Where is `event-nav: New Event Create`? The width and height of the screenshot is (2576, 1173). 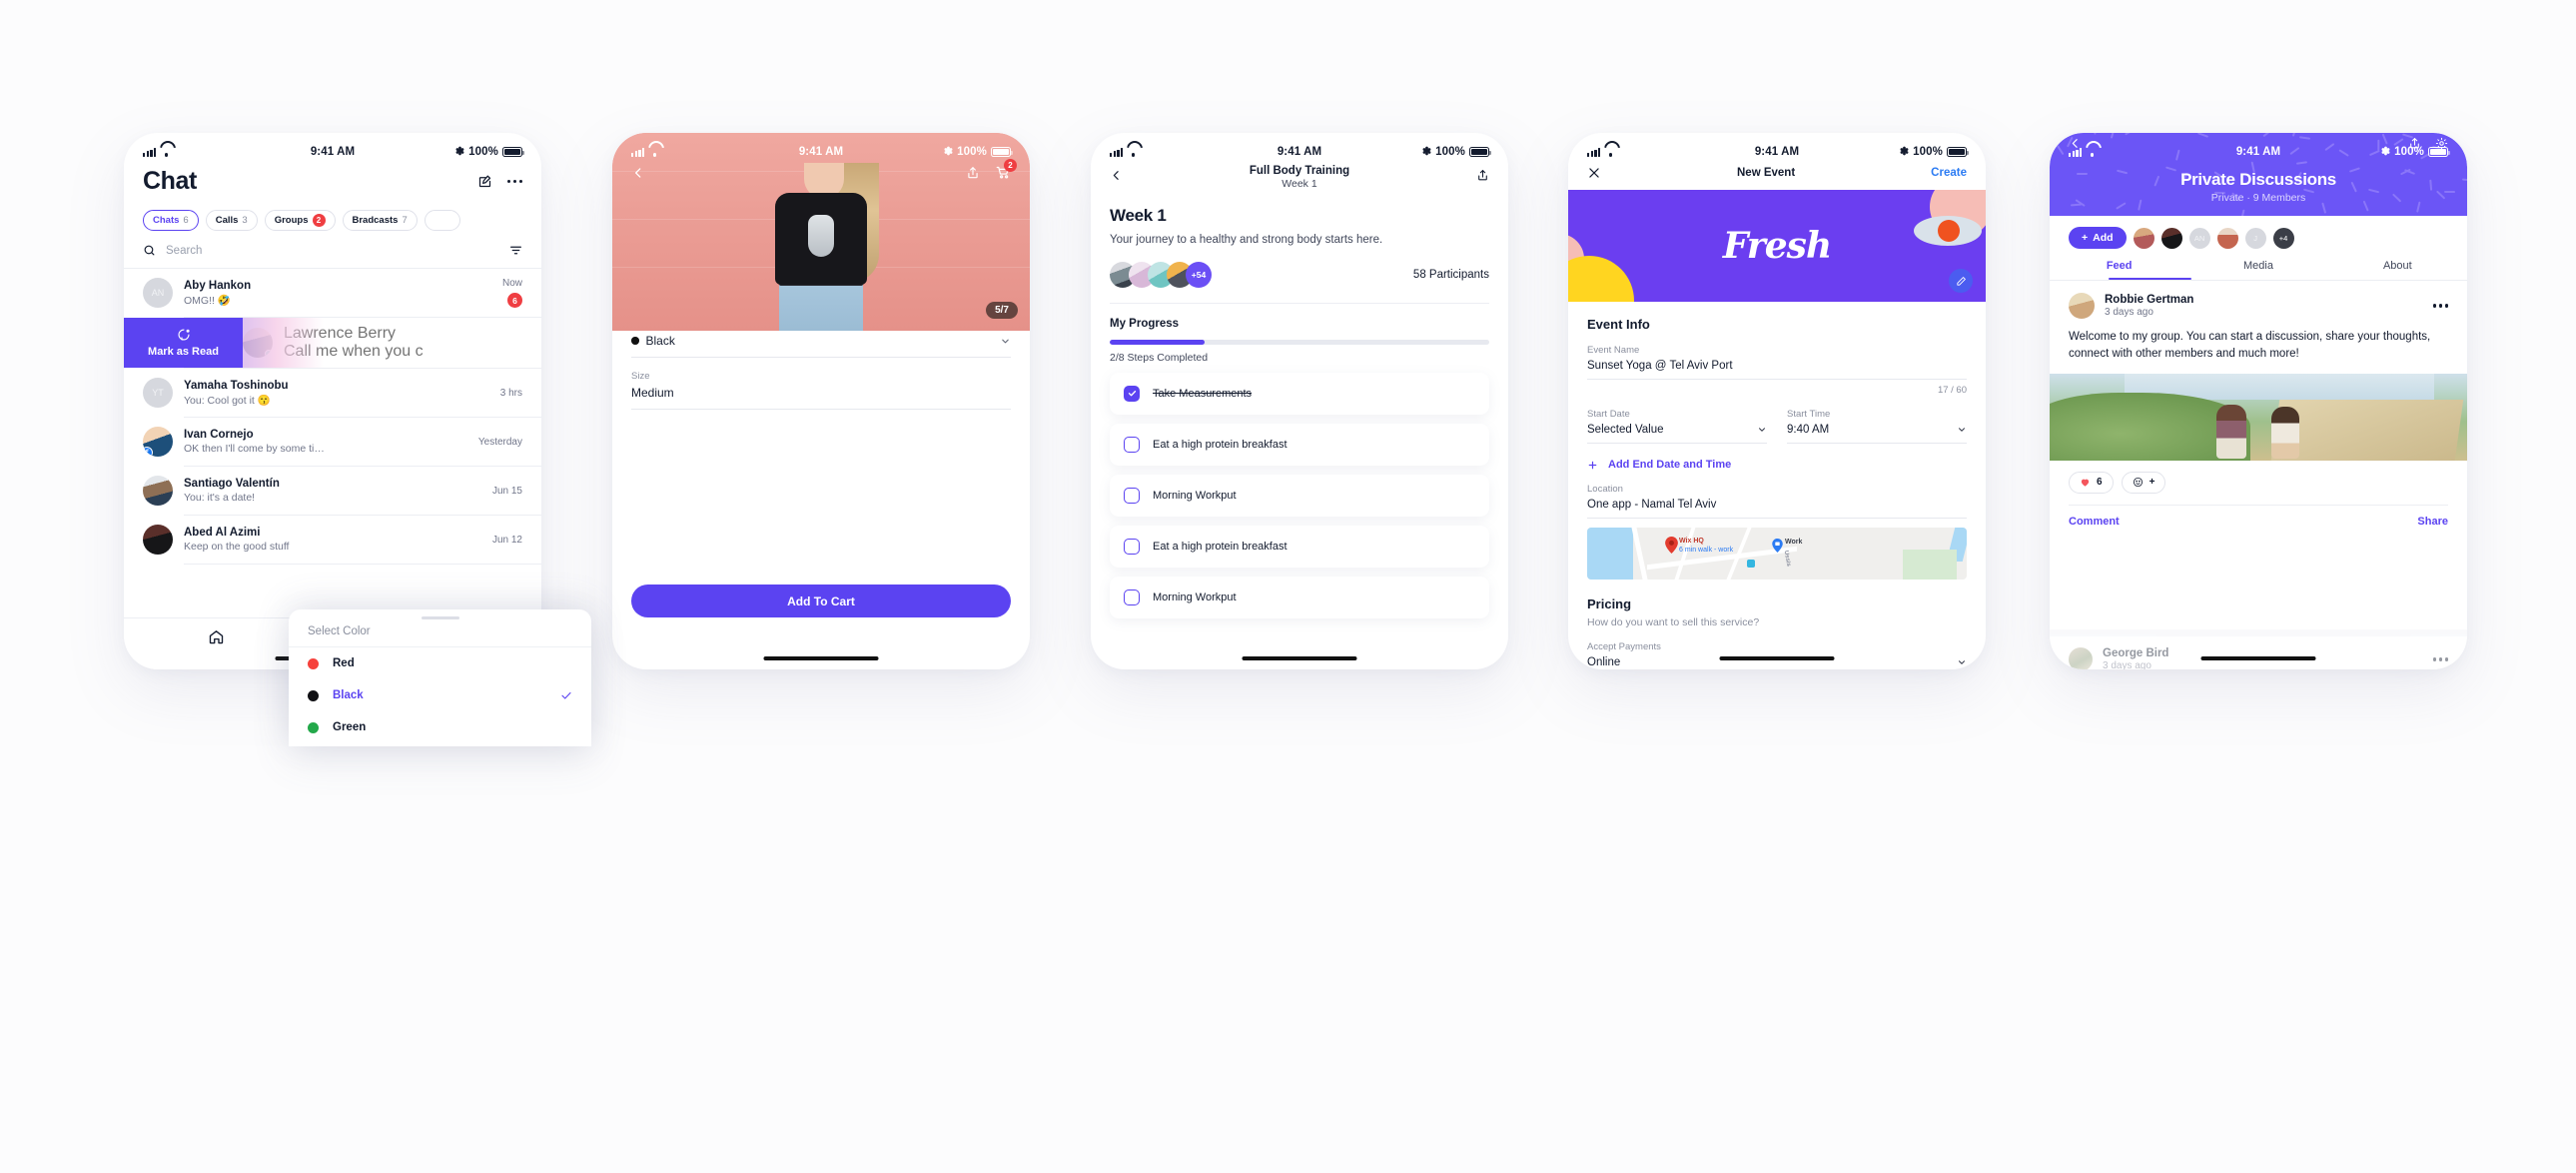 event-nav: New Event Create is located at coordinates (1777, 171).